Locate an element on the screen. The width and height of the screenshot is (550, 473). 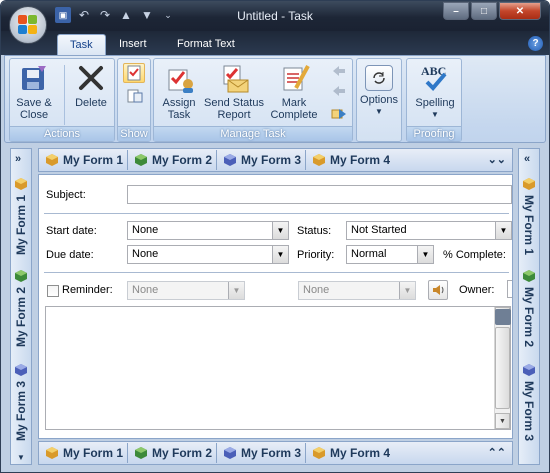
group-show: Show is located at coordinates (134, 100).